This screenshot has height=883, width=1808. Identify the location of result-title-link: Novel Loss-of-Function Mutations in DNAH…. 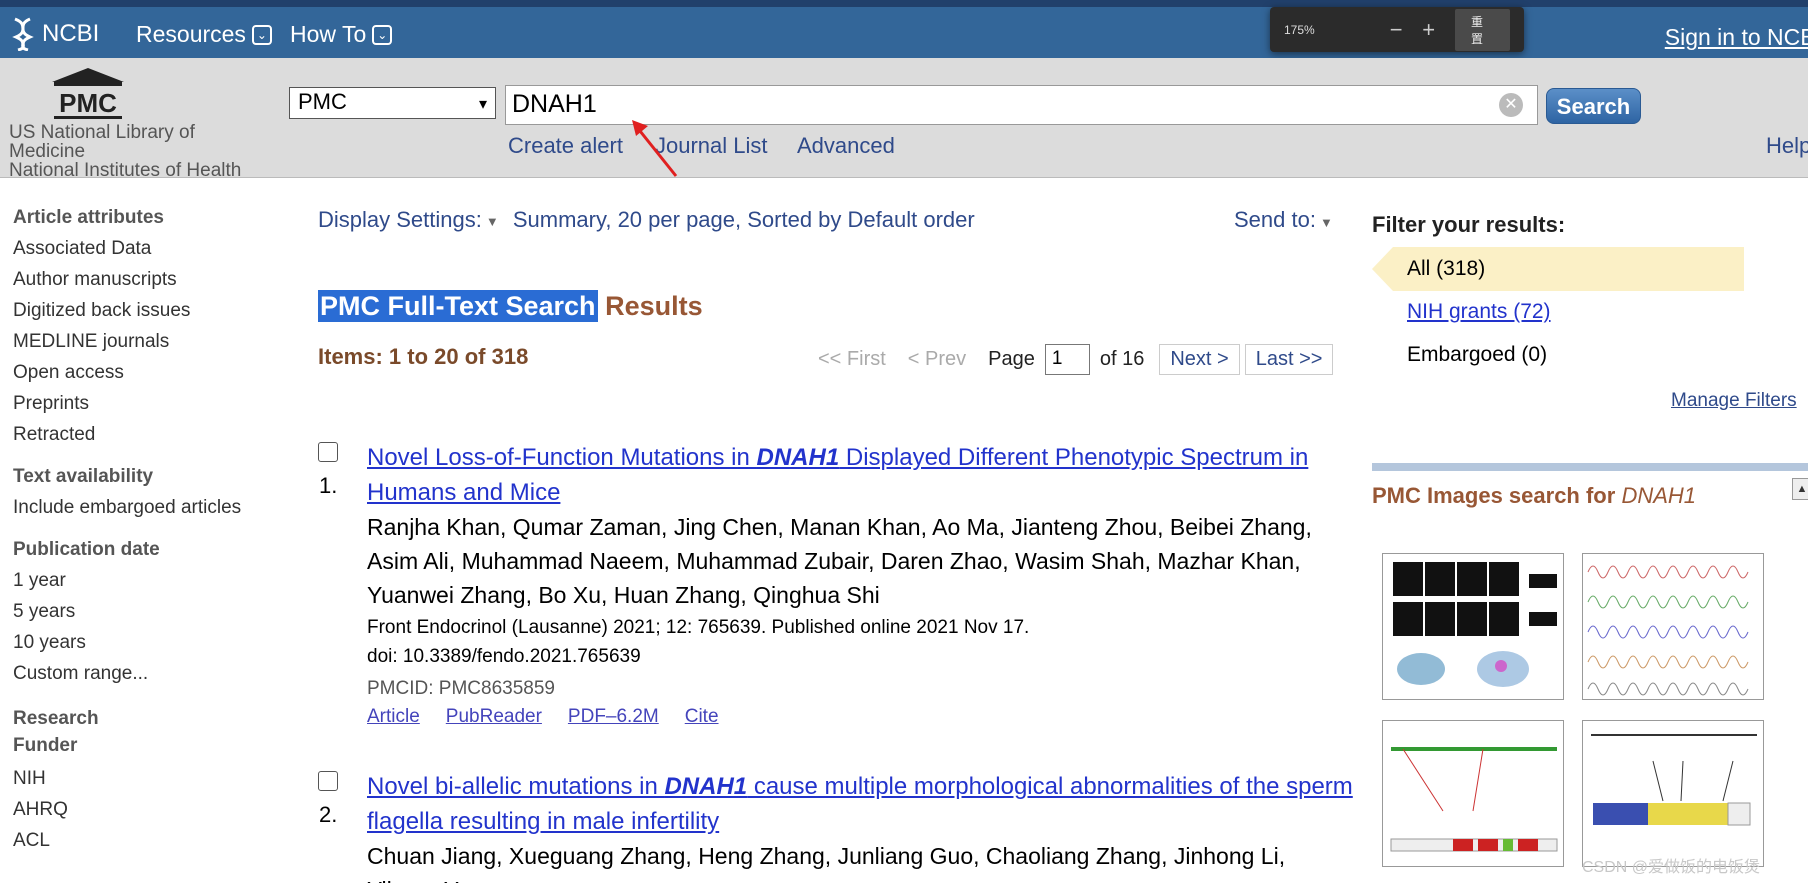
(862, 475).